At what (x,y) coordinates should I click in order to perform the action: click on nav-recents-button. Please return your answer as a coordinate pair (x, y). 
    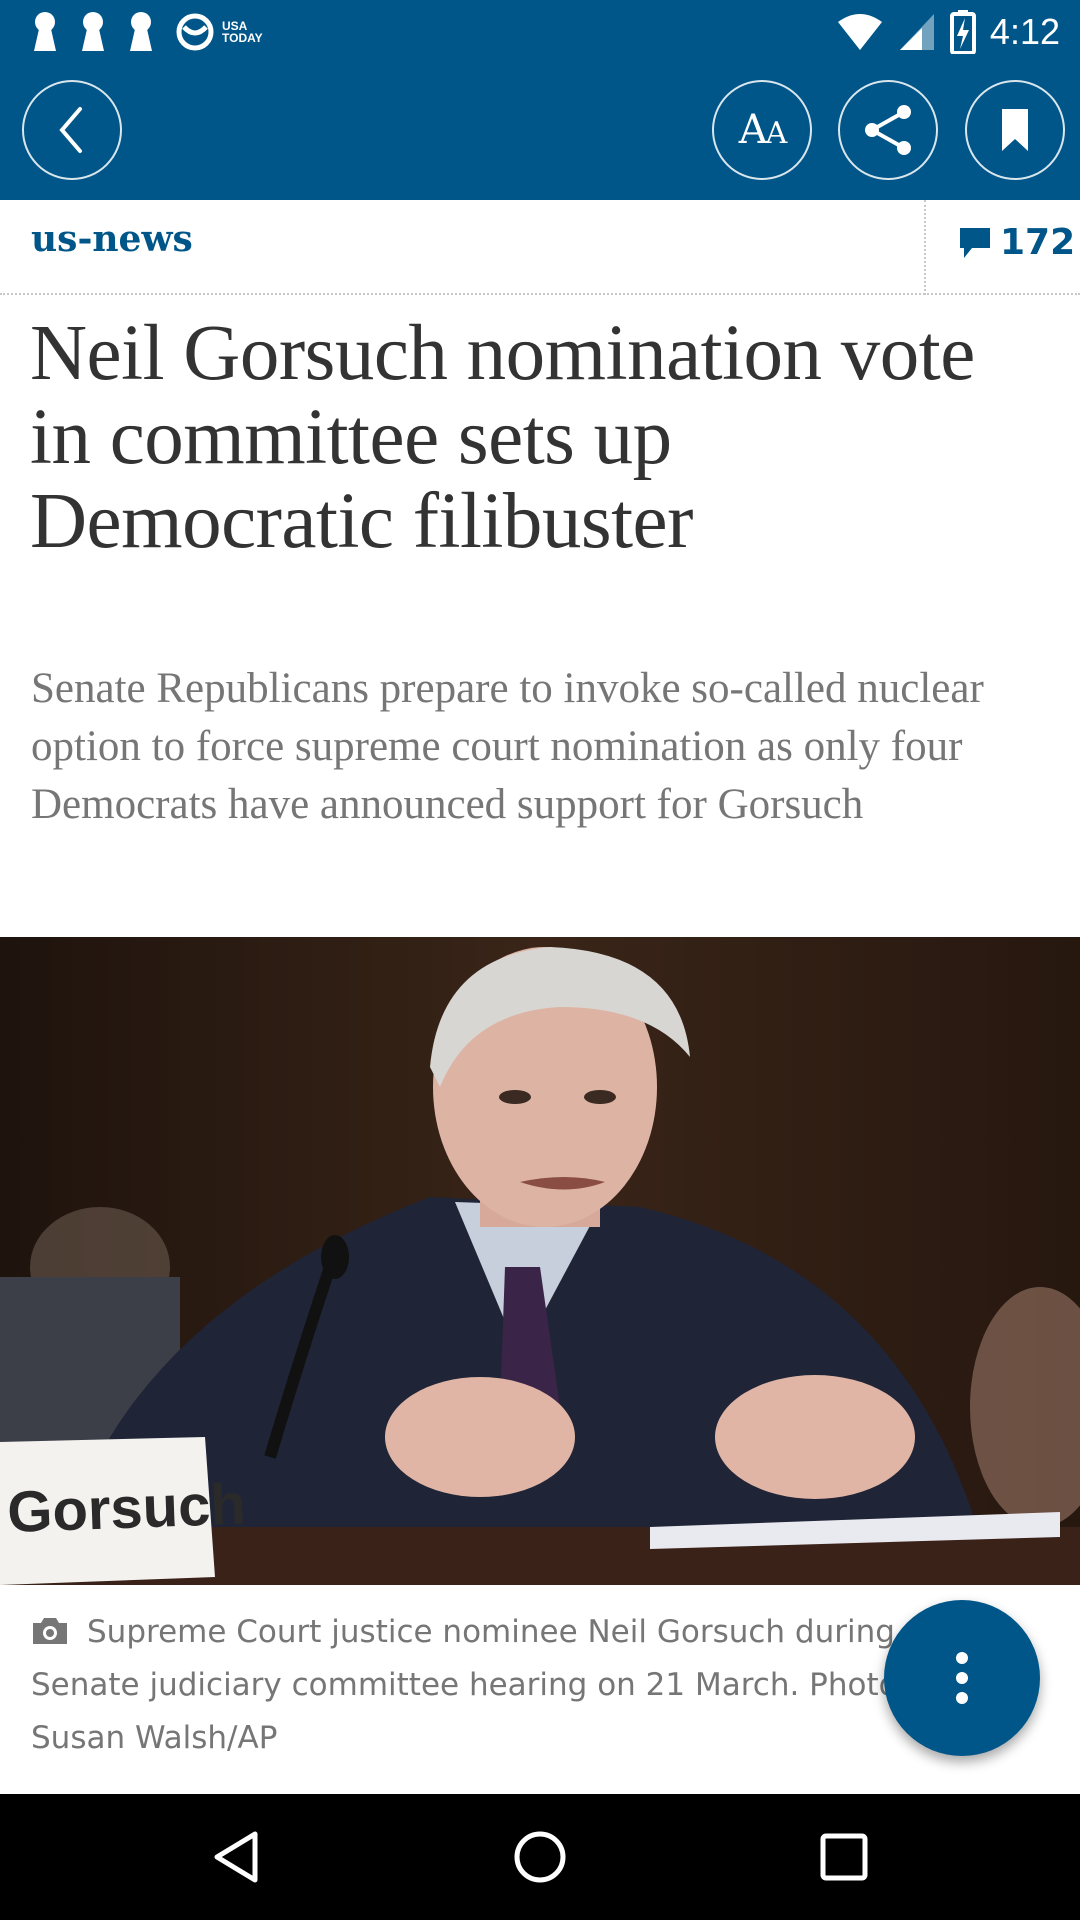
    Looking at the image, I should click on (844, 1857).